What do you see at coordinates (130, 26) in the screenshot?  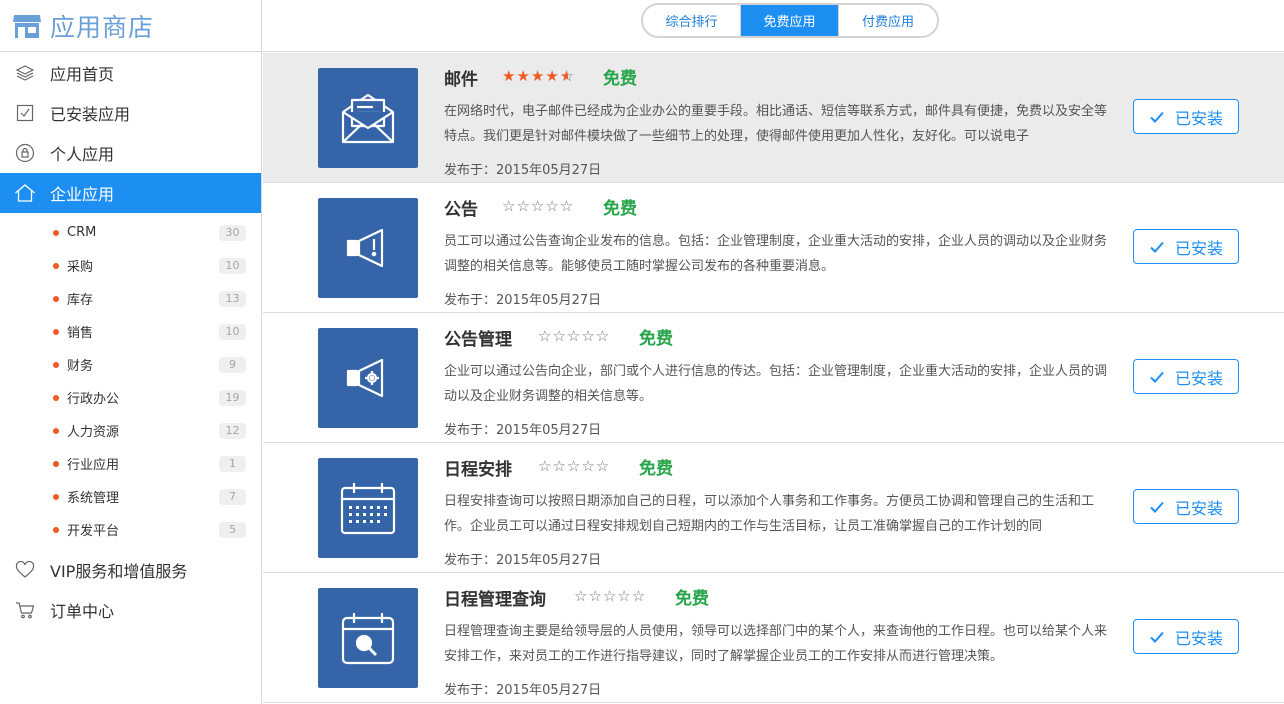 I see `brand-header: 应用商店` at bounding box center [130, 26].